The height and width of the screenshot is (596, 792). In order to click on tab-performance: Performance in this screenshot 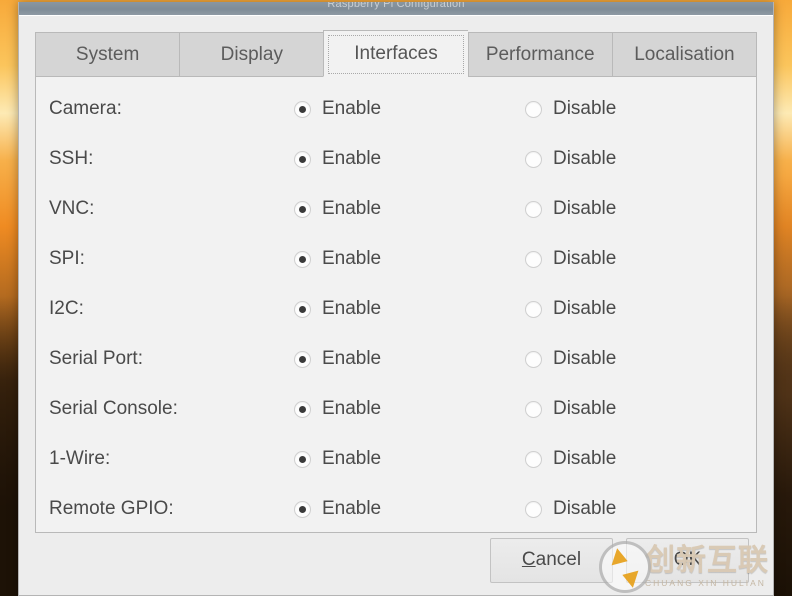, I will do `click(539, 54)`.